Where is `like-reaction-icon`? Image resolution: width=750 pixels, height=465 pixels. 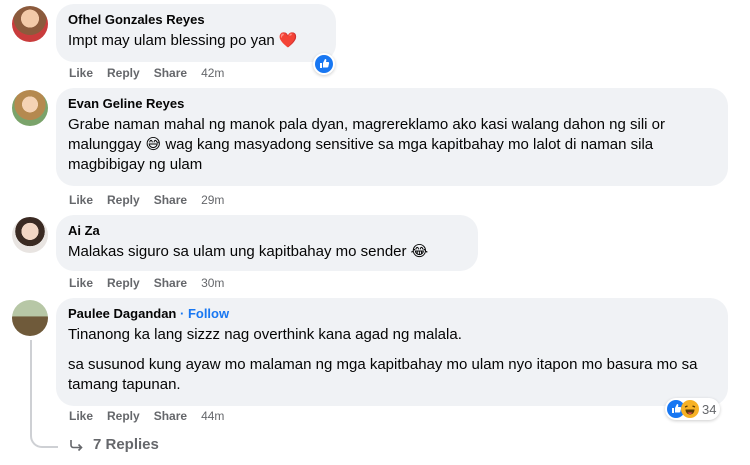 like-reaction-icon is located at coordinates (324, 64).